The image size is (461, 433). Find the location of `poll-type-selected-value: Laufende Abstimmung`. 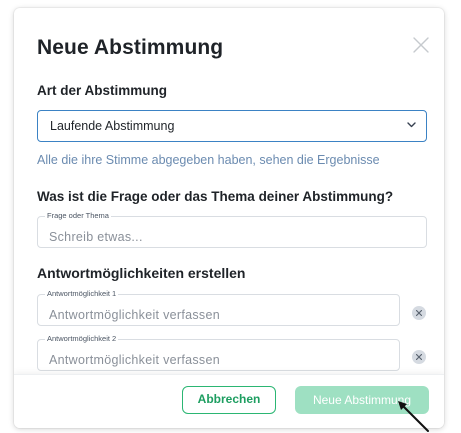

poll-type-selected-value: Laufende Abstimmung is located at coordinates (112, 126).